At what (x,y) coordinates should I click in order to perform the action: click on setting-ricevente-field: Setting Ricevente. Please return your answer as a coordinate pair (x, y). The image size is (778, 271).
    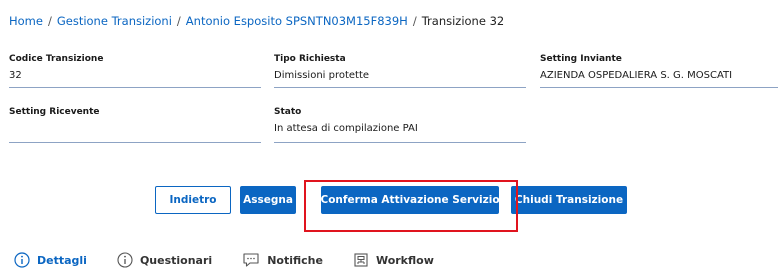
    Looking at the image, I should click on (135, 125).